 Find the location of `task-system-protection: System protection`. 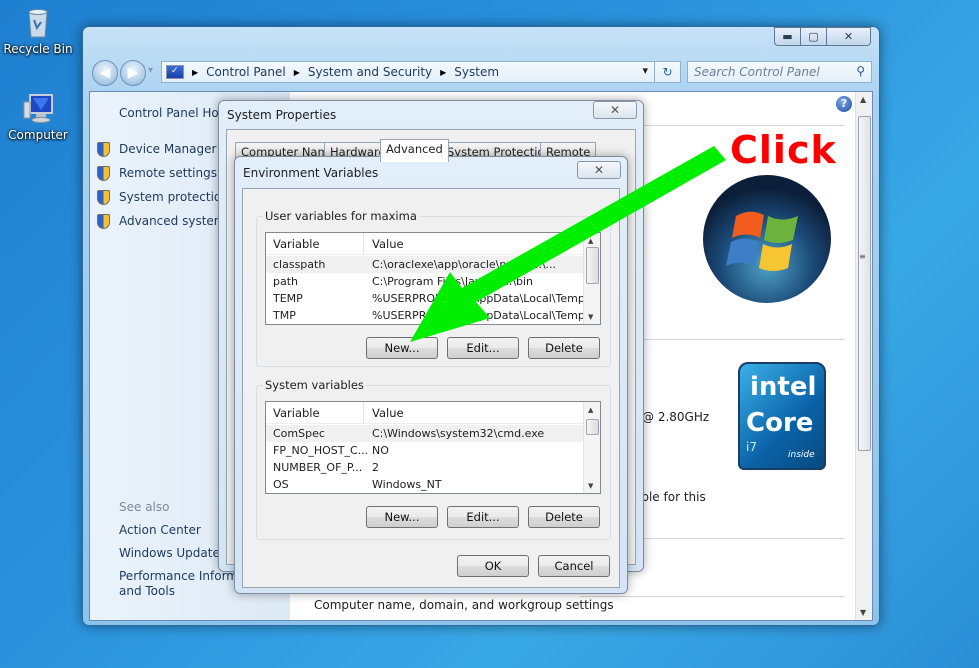

task-system-protection: System protection is located at coordinates (163, 197).